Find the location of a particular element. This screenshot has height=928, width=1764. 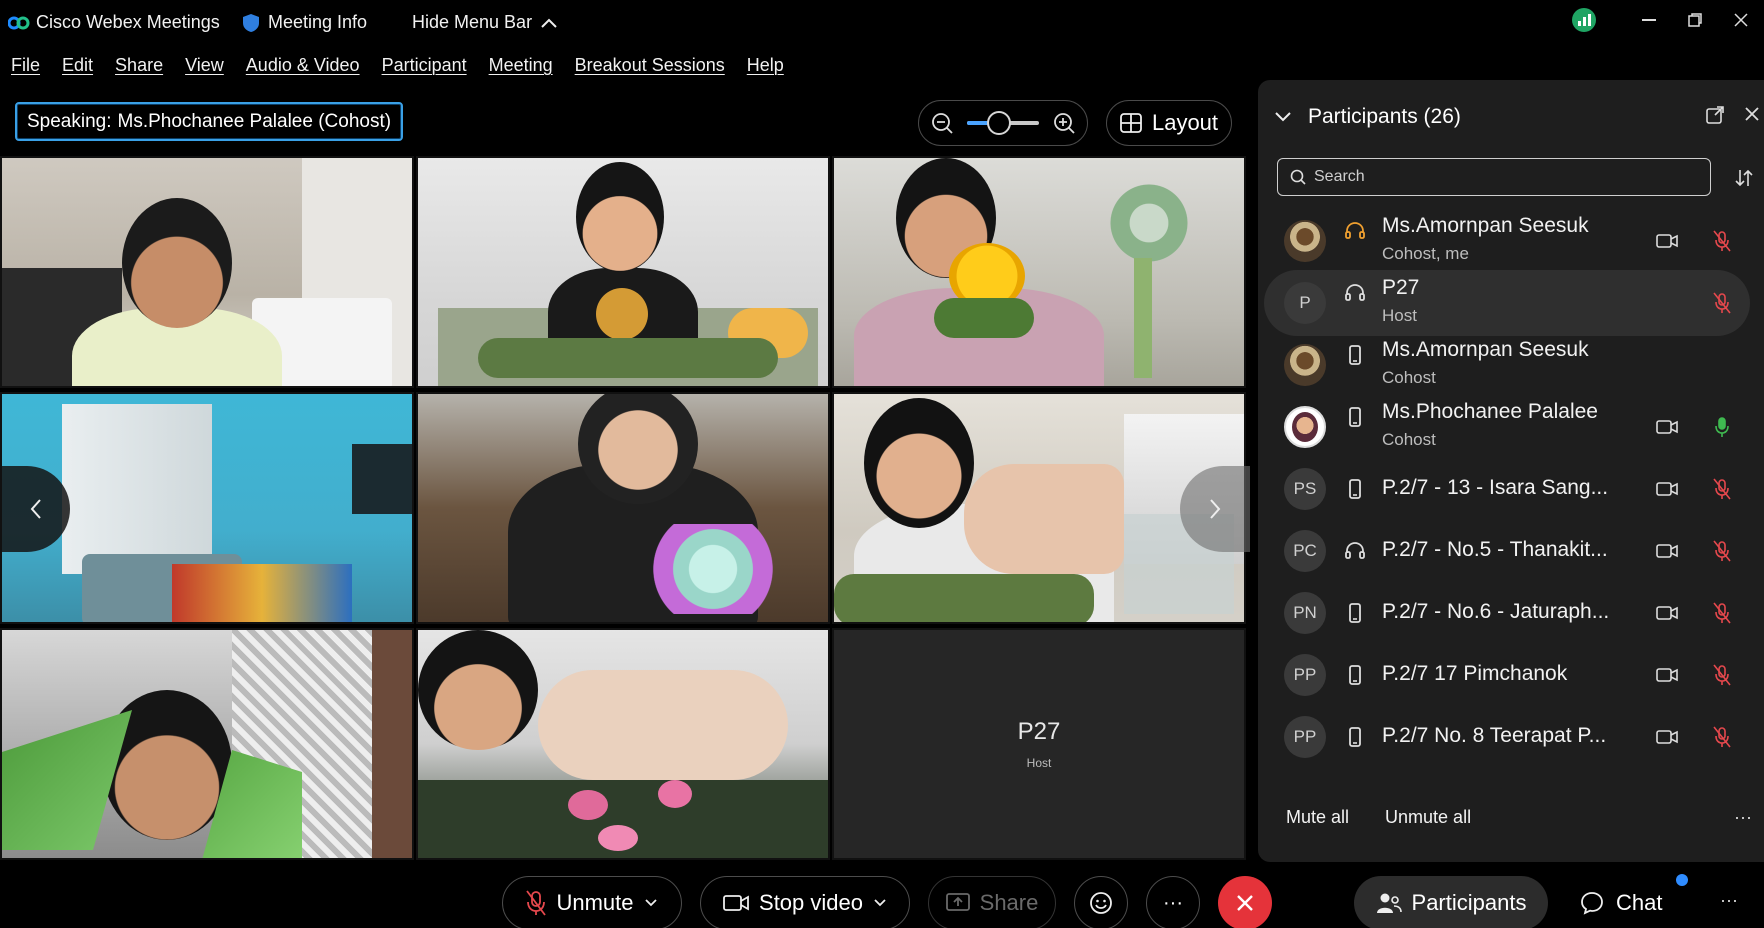

app-title: Cisco Webex Meetings is located at coordinates (114, 22).